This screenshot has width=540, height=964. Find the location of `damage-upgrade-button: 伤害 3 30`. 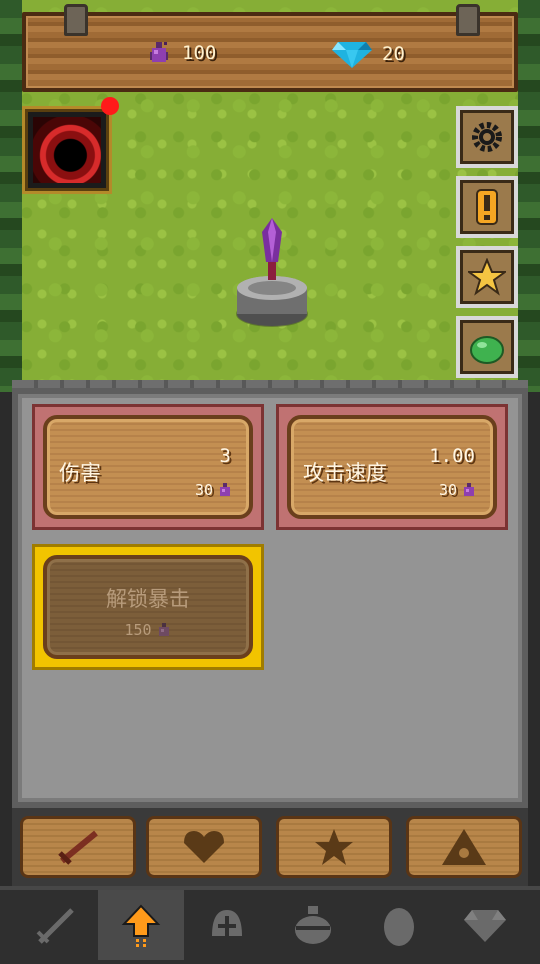

damage-upgrade-button: 伤害 3 30 is located at coordinates (148, 467).